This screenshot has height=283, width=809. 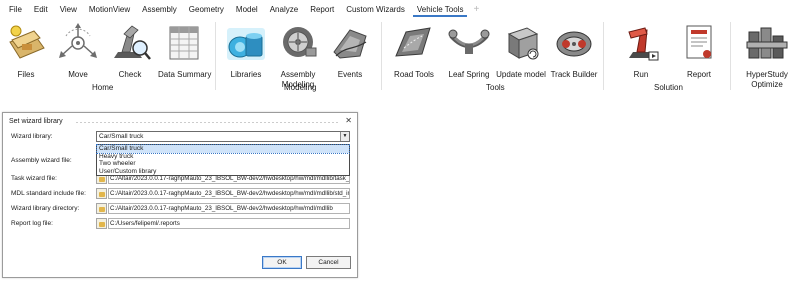 I want to click on hyperstudy-label: HyperStudy Optimize, so click(x=767, y=79).